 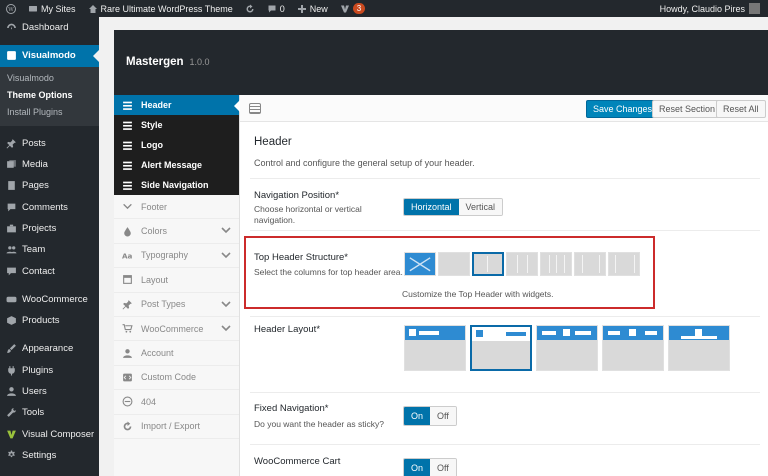 What do you see at coordinates (176, 427) in the screenshot?
I see `nav-import-export: Import / Export` at bounding box center [176, 427].